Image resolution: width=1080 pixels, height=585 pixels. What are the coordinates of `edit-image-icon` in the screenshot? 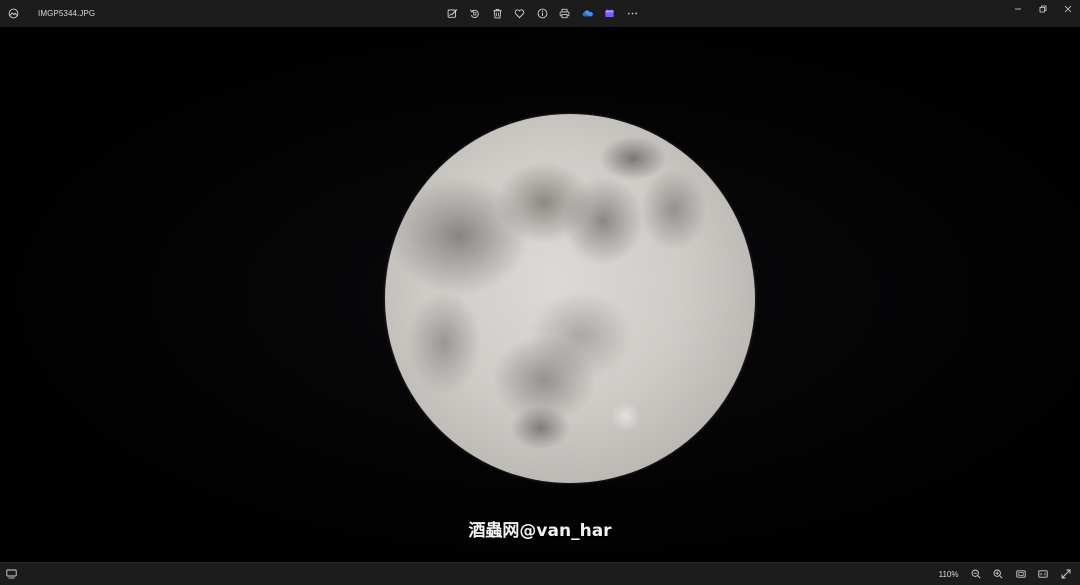 It's located at (452, 13).